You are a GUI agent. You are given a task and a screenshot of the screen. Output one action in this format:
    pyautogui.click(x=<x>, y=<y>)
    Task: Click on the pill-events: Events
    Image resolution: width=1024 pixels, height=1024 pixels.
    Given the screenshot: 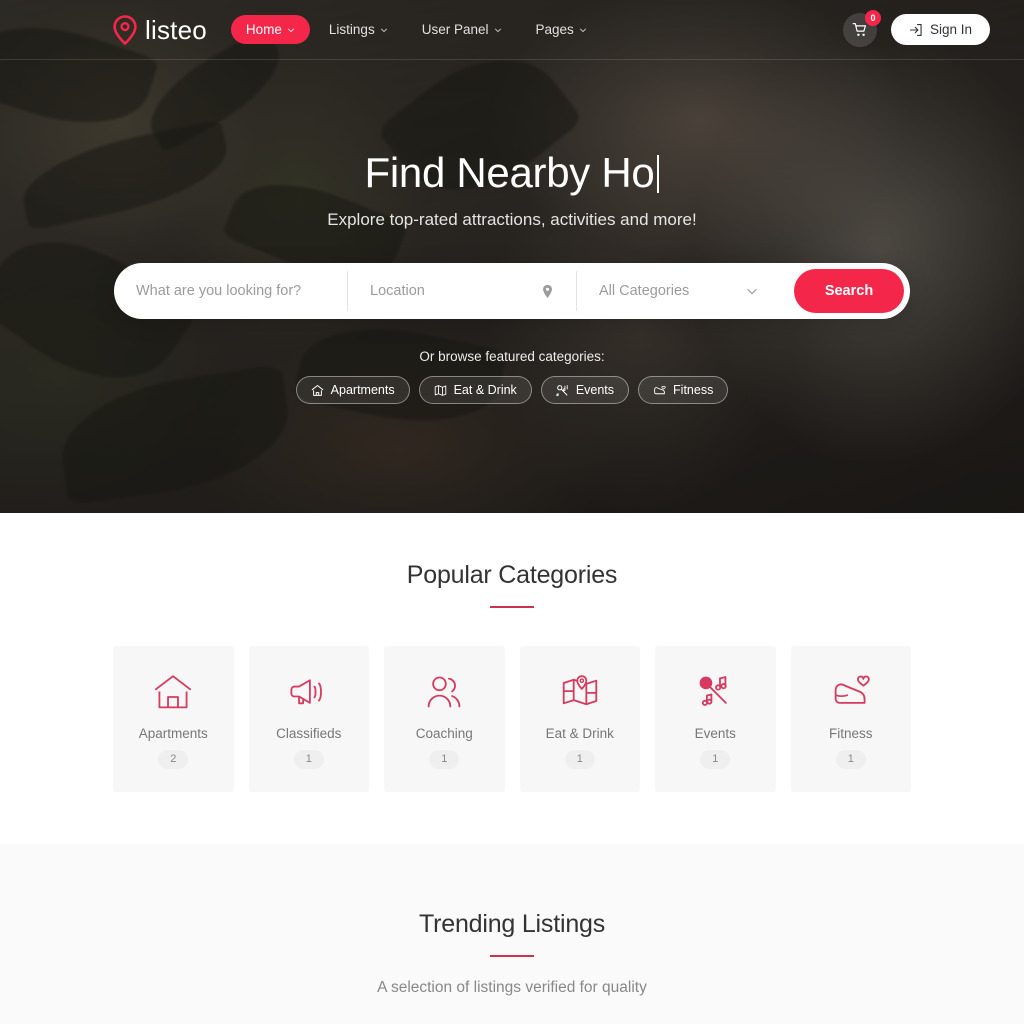 What is the action you would take?
    pyautogui.click(x=585, y=390)
    